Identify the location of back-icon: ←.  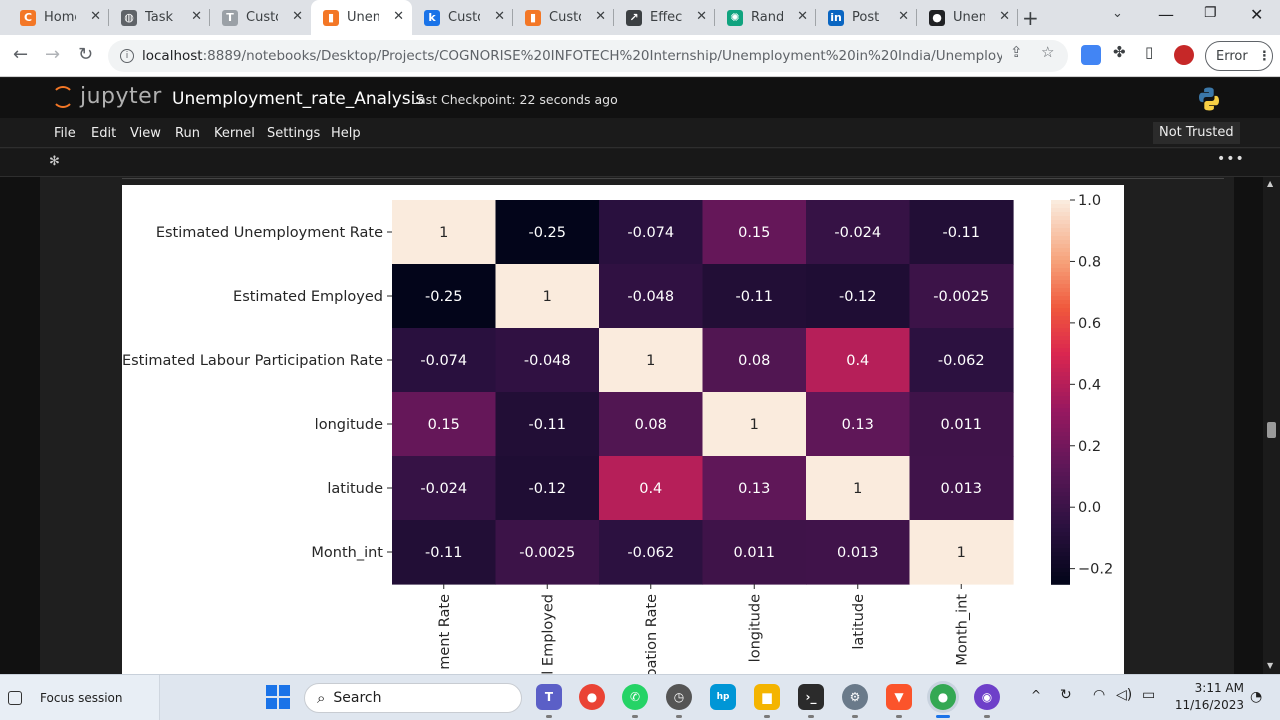
(20, 54).